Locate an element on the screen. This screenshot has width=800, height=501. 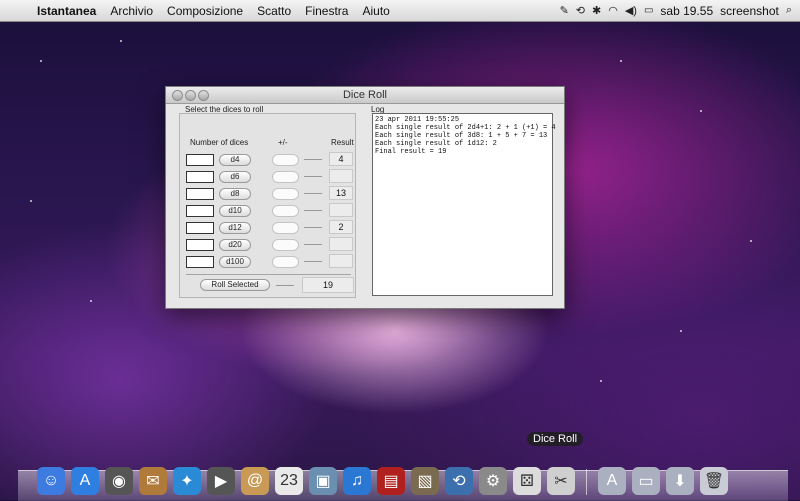
script-editor-icon: ✂ is located at coordinates (561, 481).